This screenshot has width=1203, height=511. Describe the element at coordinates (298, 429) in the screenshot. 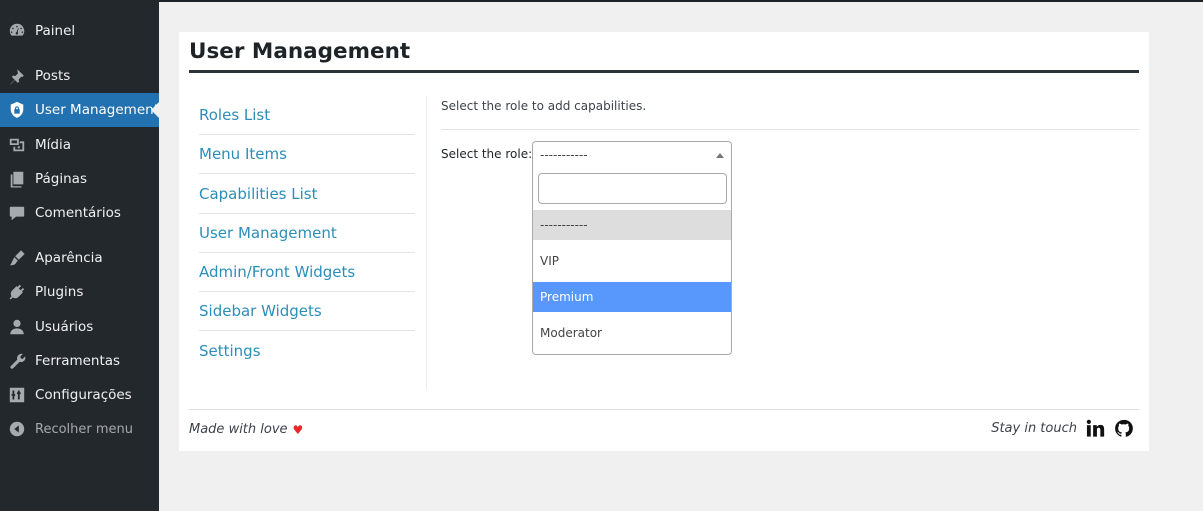

I see `heart-icon: ♥` at that location.